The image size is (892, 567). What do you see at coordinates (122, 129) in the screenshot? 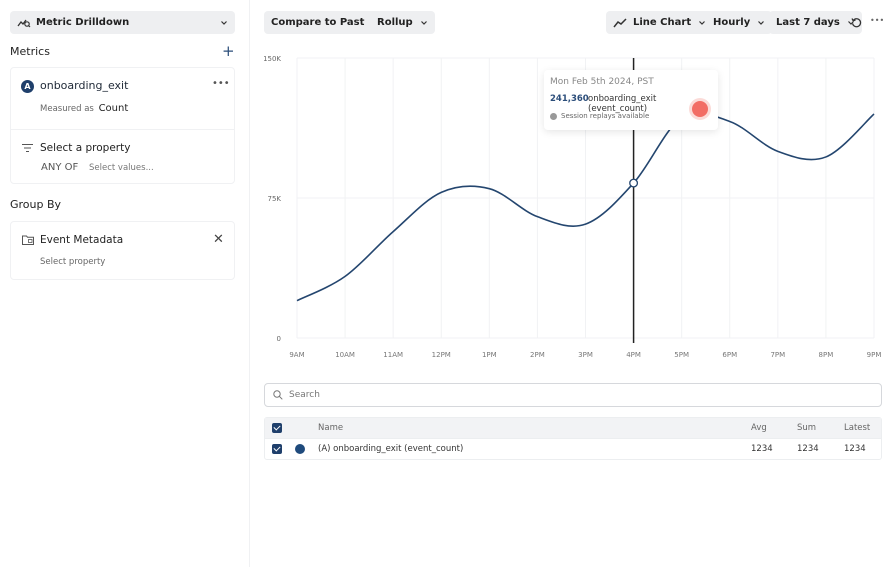
I see `divider` at bounding box center [122, 129].